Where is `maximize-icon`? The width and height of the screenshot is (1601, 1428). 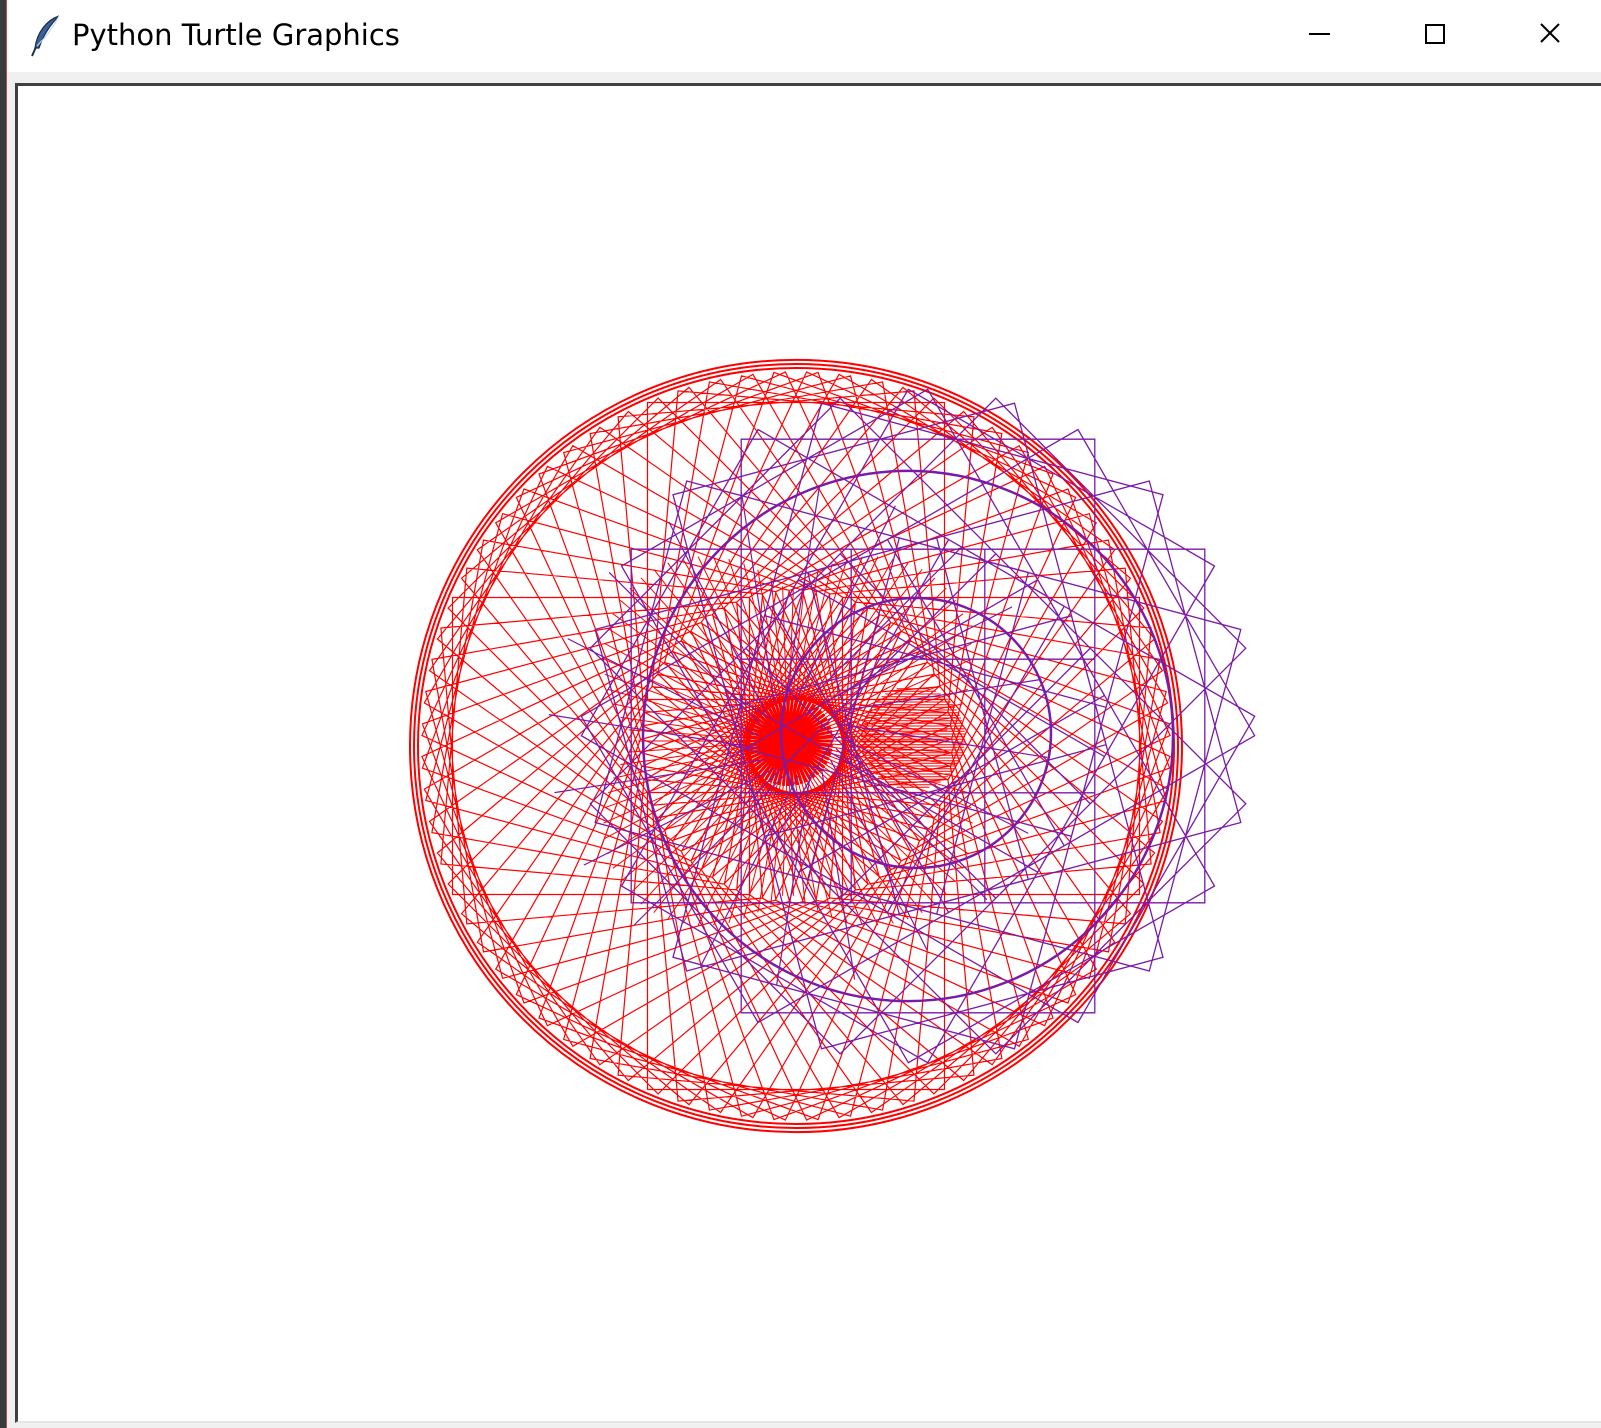 maximize-icon is located at coordinates (1435, 34).